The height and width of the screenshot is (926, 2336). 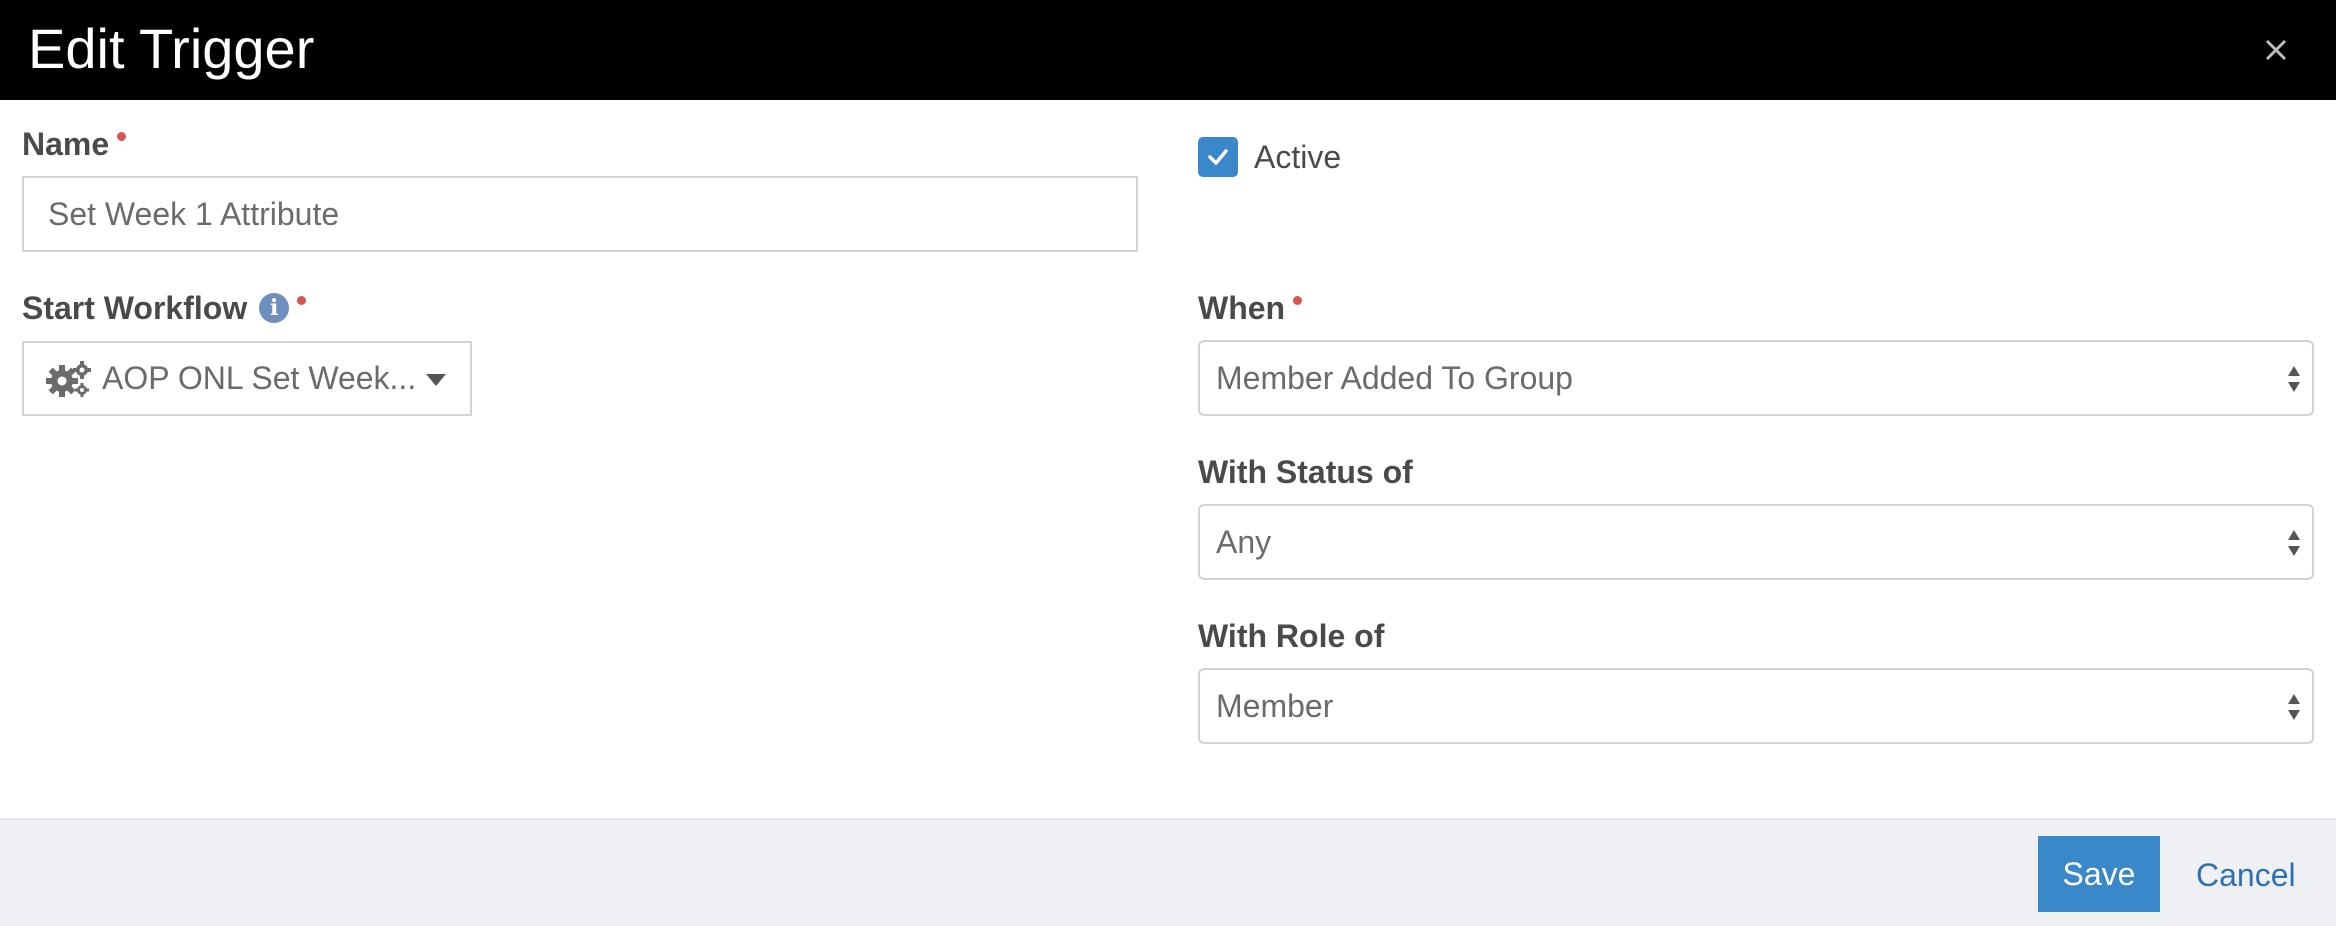 What do you see at coordinates (436, 380) in the screenshot?
I see `caret-down-icon` at bounding box center [436, 380].